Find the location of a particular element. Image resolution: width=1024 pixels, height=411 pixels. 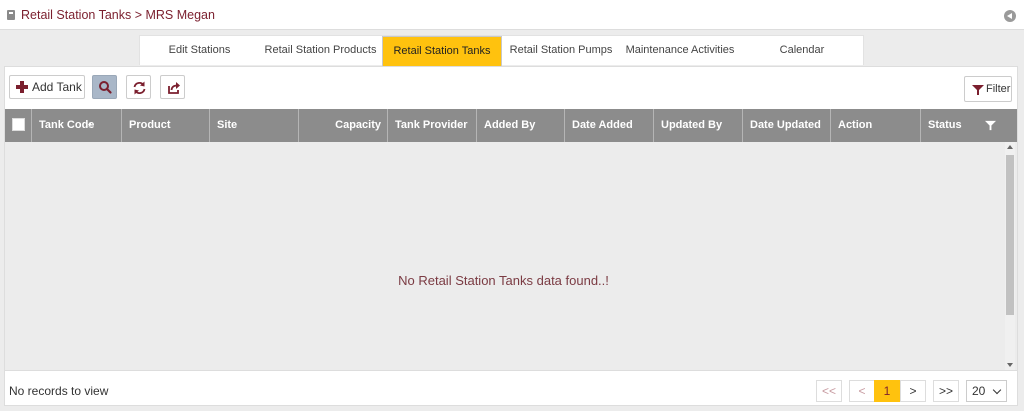

chevron-down-icon is located at coordinates (997, 390).